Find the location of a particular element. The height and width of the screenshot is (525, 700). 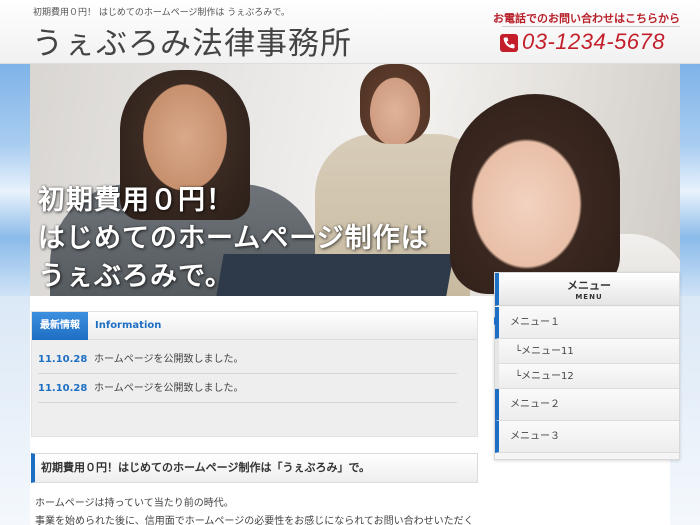

menu-item-label: └メニュー11 is located at coordinates (544, 351).